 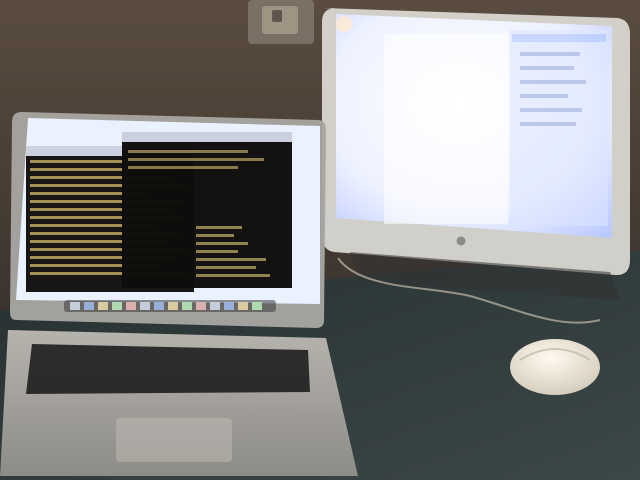 I want to click on monitor-logo, so click(x=461, y=241).